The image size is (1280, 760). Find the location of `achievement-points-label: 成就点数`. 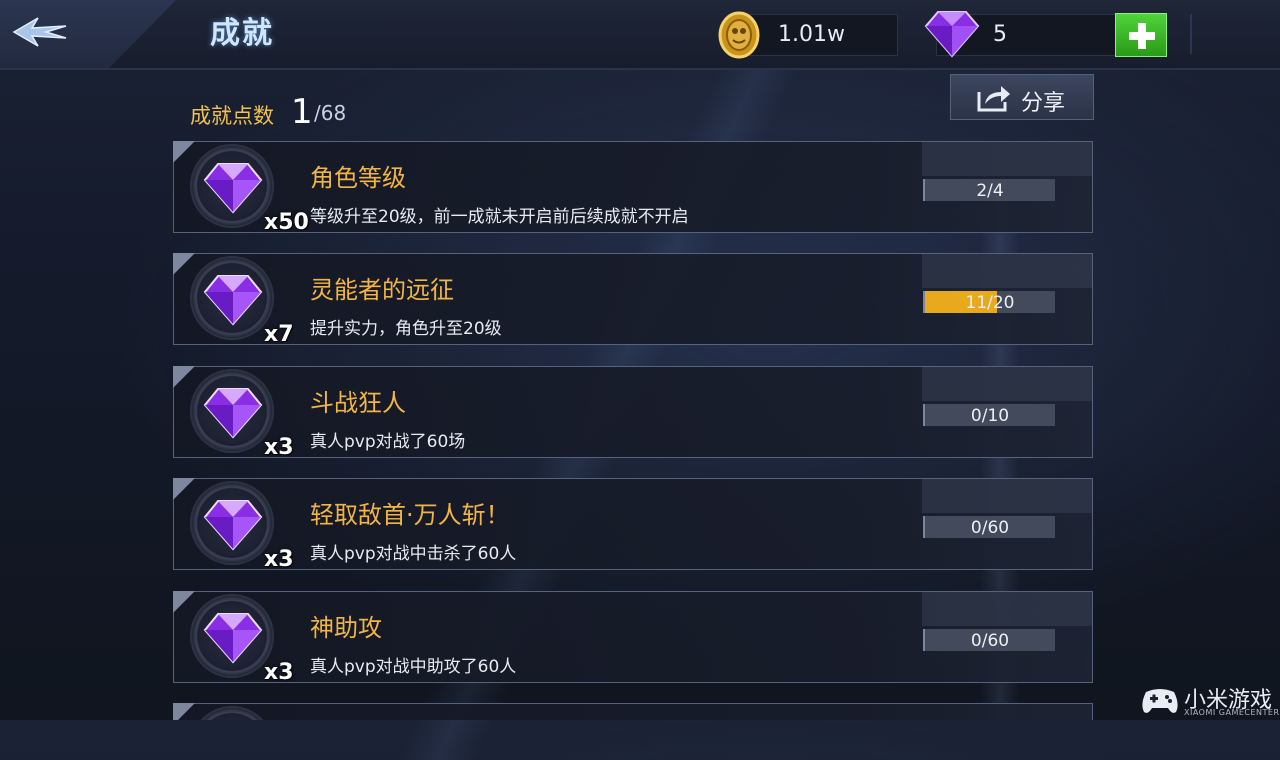

achievement-points-label: 成就点数 is located at coordinates (232, 116).